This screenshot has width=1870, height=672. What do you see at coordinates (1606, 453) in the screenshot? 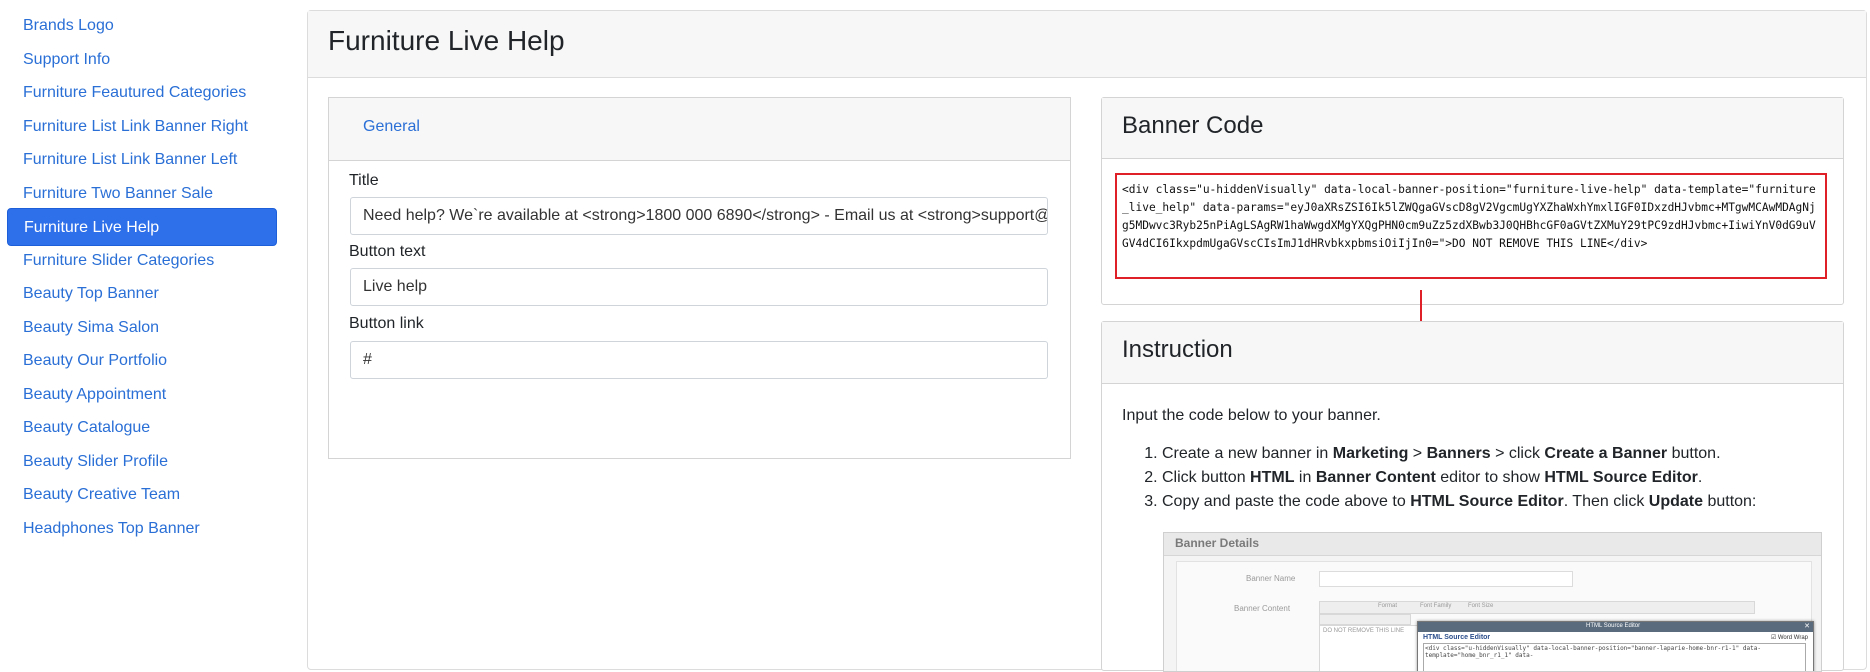
I see `step-bold: Create a Banner` at bounding box center [1606, 453].